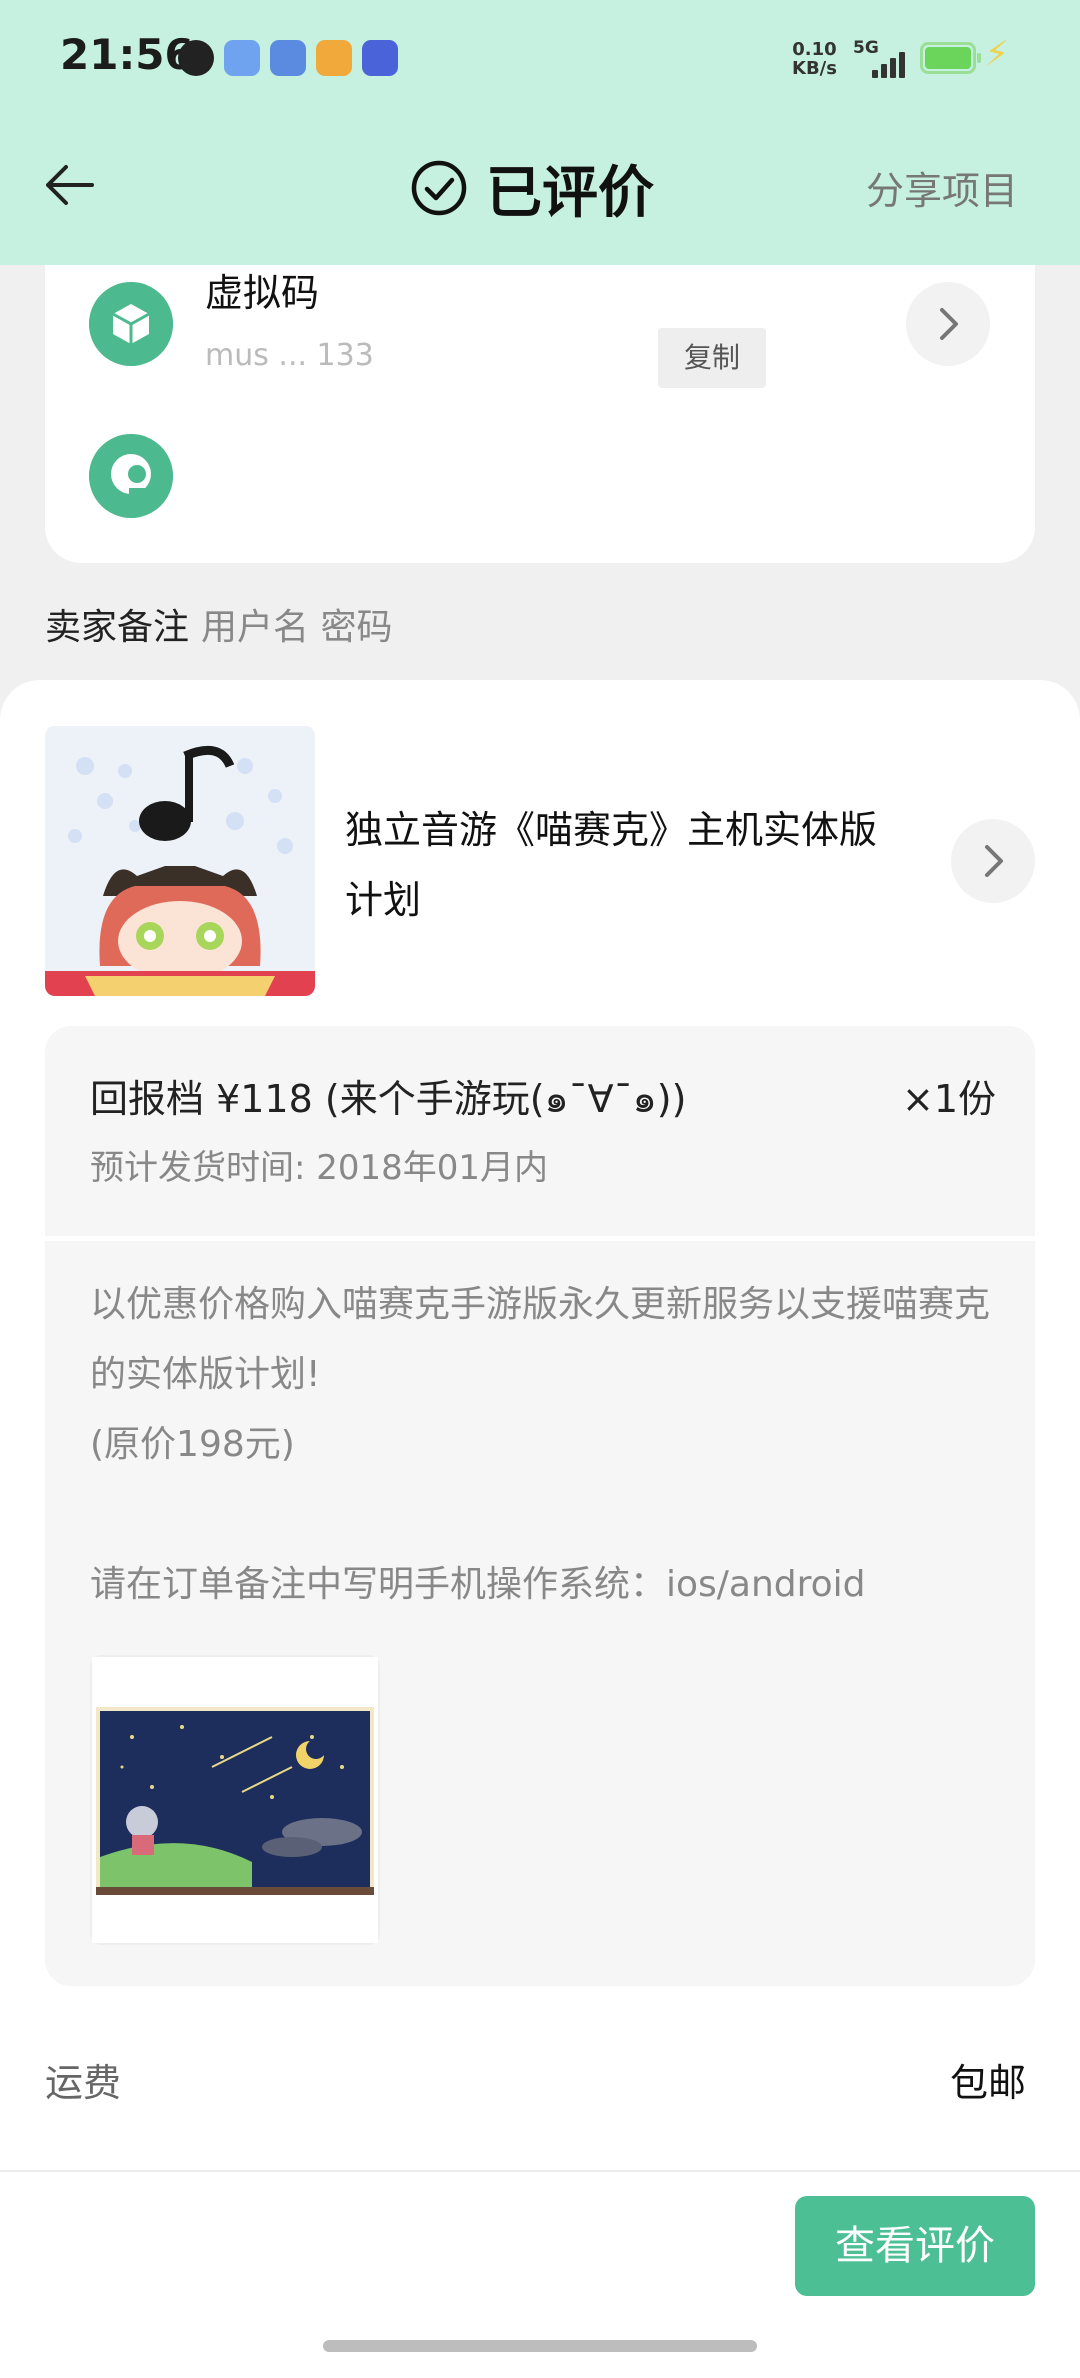 The height and width of the screenshot is (2378, 1080). What do you see at coordinates (334, 58) in the screenshot?
I see `tips-app-icon` at bounding box center [334, 58].